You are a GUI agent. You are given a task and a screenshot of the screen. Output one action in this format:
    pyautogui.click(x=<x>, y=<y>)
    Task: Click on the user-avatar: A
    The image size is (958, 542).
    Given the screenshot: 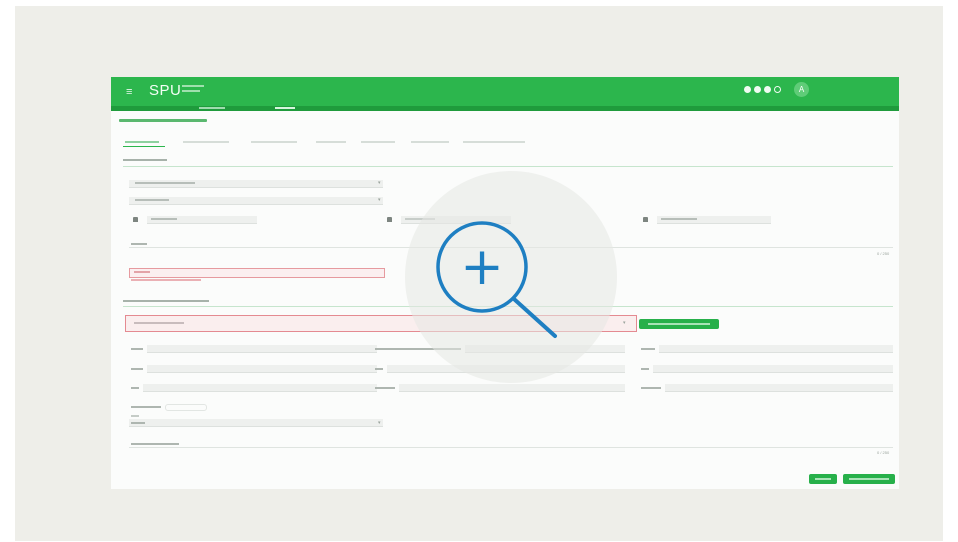 What is the action you would take?
    pyautogui.click(x=801, y=89)
    